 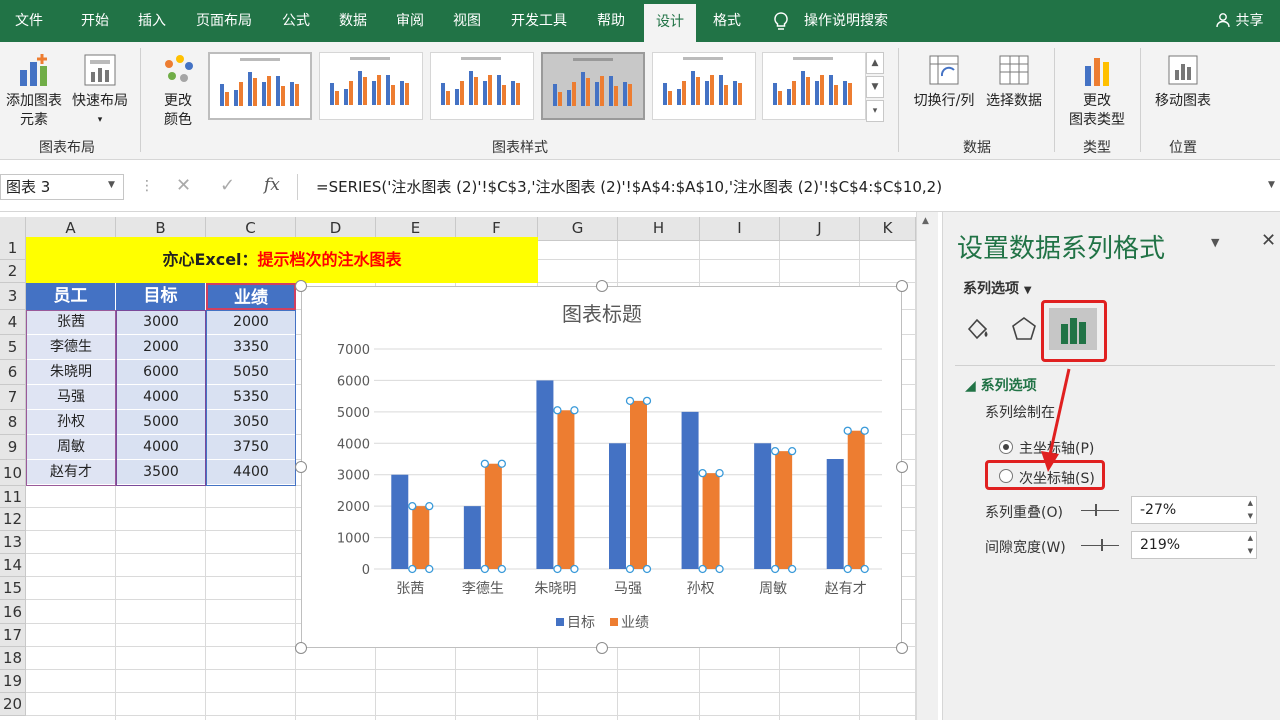 What do you see at coordinates (62, 187) in the screenshot?
I see `name-box: 图表 3` at bounding box center [62, 187].